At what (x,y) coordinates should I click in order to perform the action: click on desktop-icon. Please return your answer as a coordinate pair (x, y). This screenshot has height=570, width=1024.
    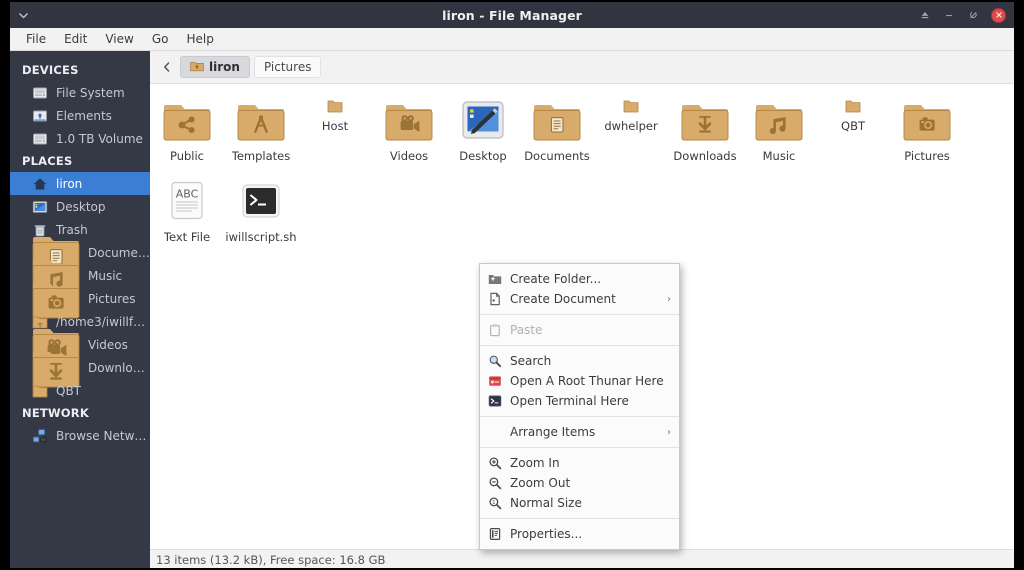
    Looking at the image, I should click on (40, 207).